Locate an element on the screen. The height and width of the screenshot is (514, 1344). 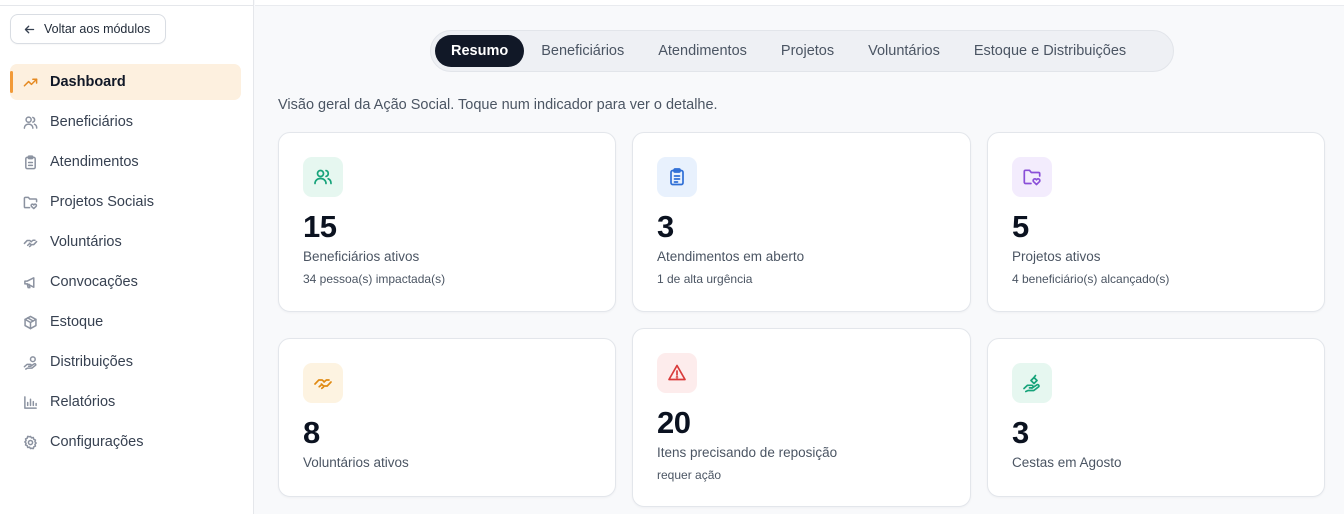
kpi-value: 5 is located at coordinates (1020, 226).